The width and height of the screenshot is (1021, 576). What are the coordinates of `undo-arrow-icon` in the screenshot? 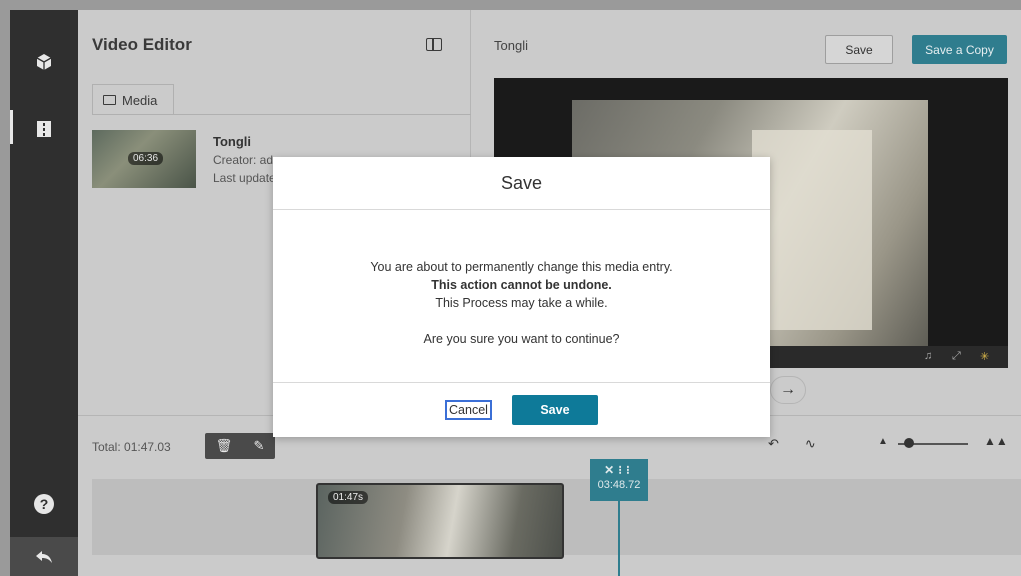 It's located at (44, 556).